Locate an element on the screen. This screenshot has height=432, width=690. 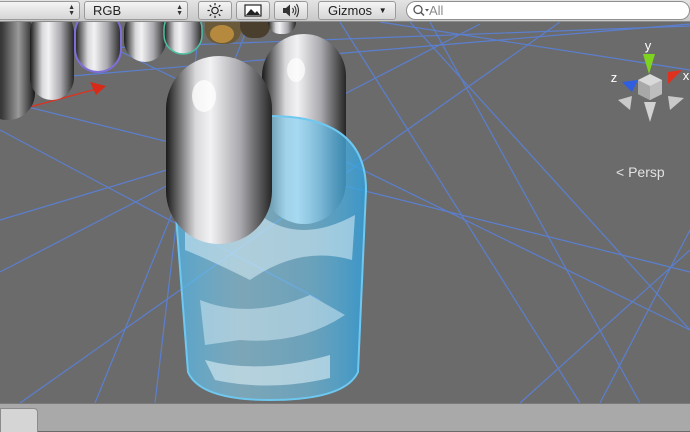
image-effects-toggle is located at coordinates (253, 10).